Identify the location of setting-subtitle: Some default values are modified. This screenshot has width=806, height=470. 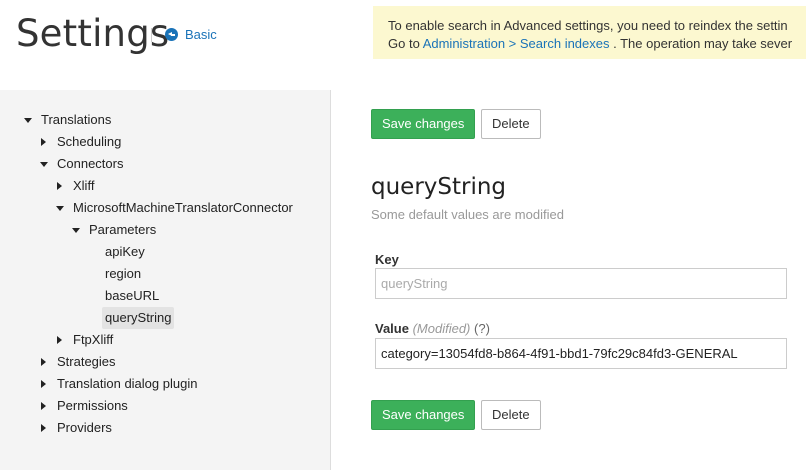
(467, 214).